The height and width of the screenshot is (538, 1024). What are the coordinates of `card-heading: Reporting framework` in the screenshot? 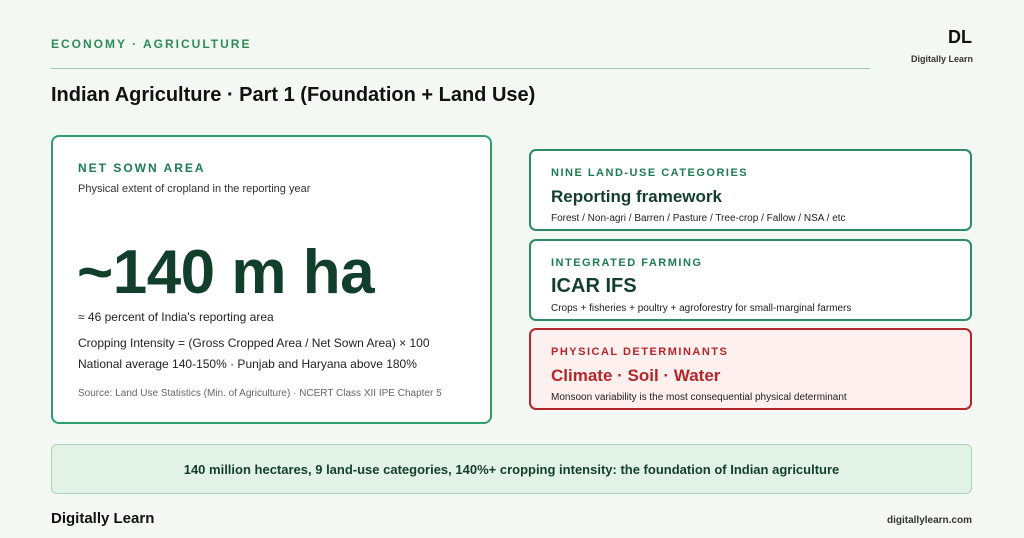 It's located at (636, 196).